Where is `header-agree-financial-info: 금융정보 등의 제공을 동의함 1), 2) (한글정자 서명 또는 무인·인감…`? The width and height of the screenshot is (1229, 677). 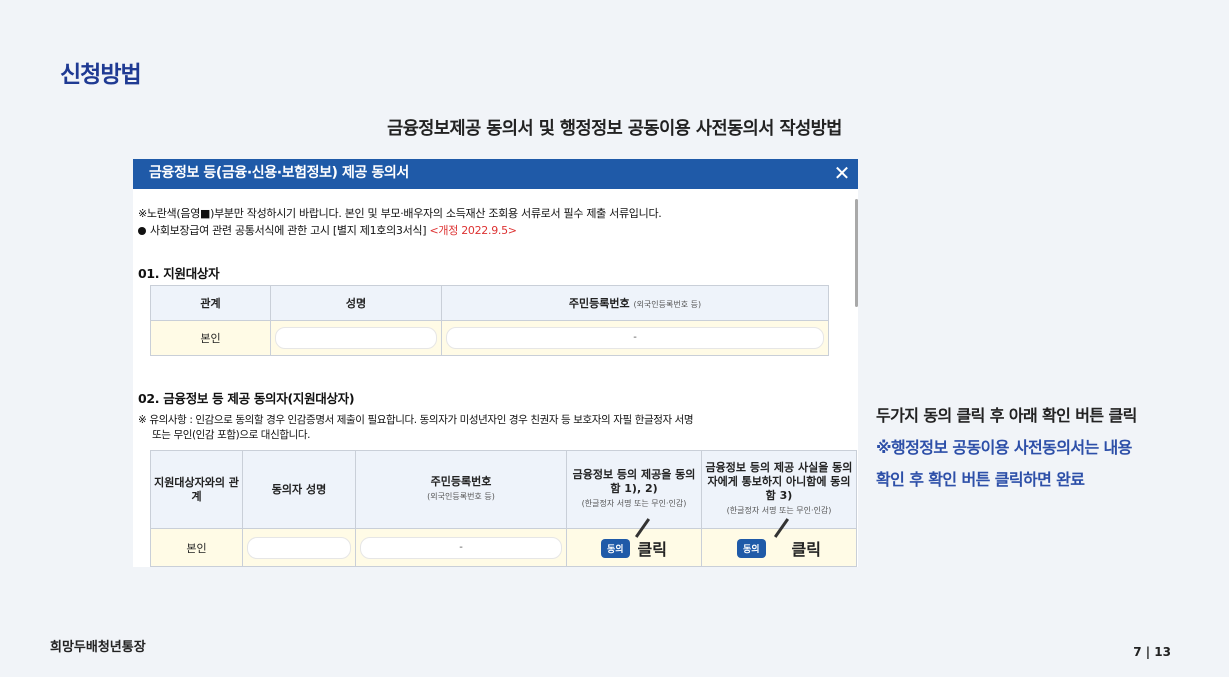 header-agree-financial-info: 금융정보 등의 제공을 동의함 1), 2) (한글정자 서명 또는 무인·인감… is located at coordinates (634, 489).